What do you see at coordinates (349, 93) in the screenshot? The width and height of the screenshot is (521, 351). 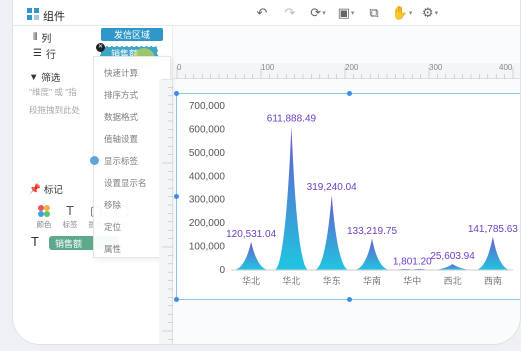 I see `resize-handle-t` at bounding box center [349, 93].